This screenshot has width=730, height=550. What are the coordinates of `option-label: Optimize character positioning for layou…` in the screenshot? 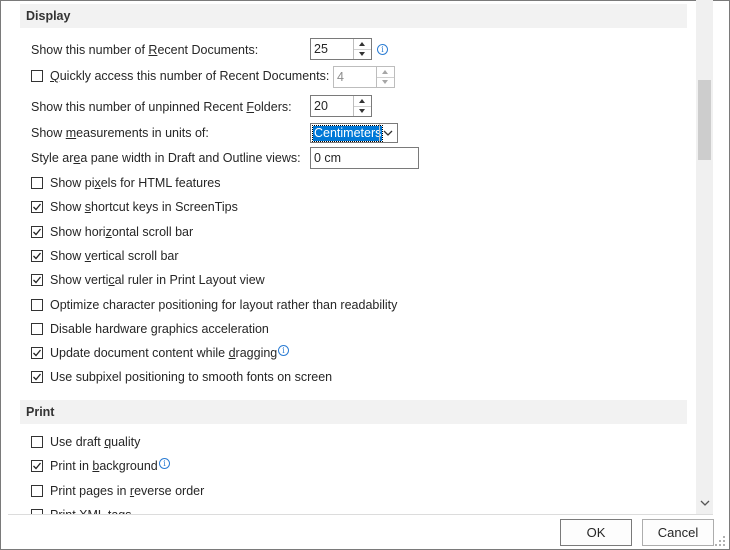 It's located at (224, 304).